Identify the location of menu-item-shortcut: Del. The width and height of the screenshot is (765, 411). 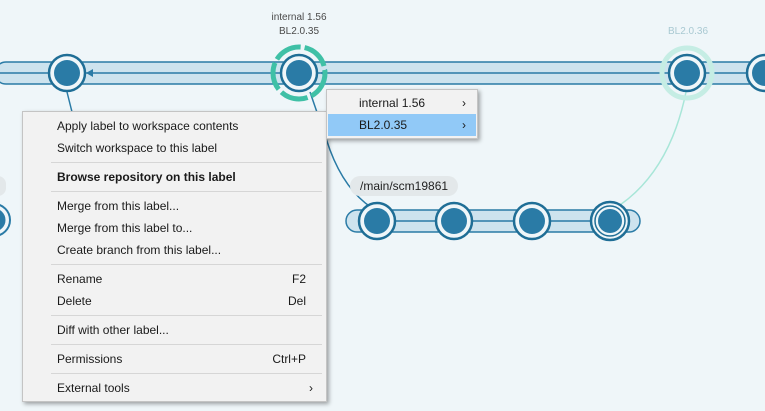
(296, 301).